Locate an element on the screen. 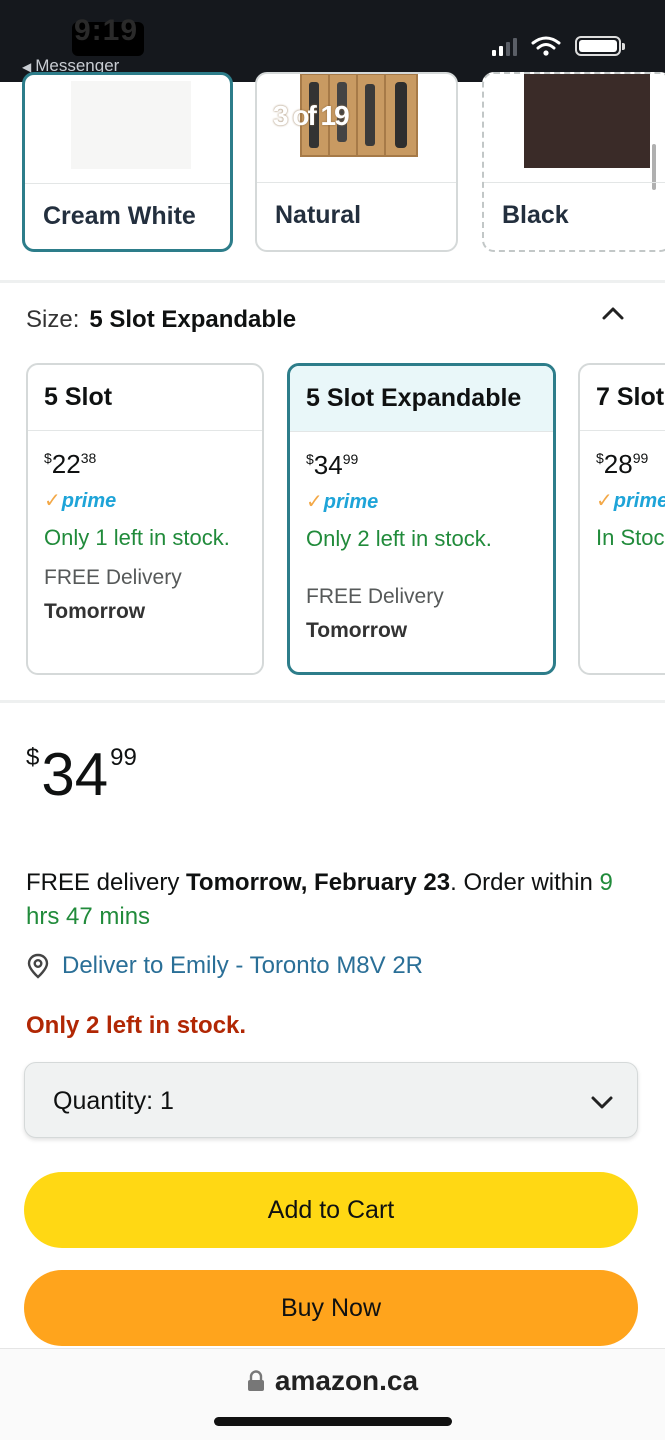 This screenshot has width=665, height=1440. lock-icon is located at coordinates (255, 1380).